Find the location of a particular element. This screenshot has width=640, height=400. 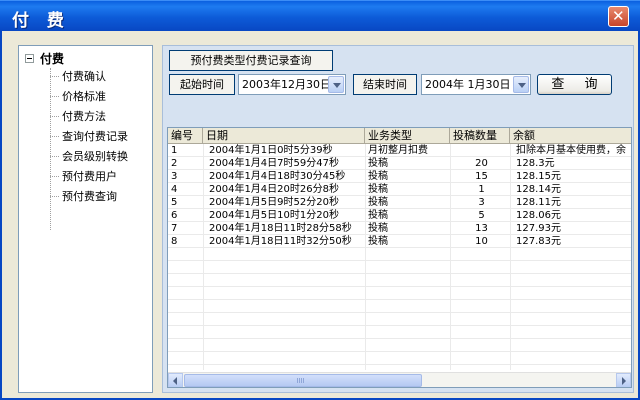

tree-item-prepaid-users: 预付费用户 is located at coordinates (83, 176).